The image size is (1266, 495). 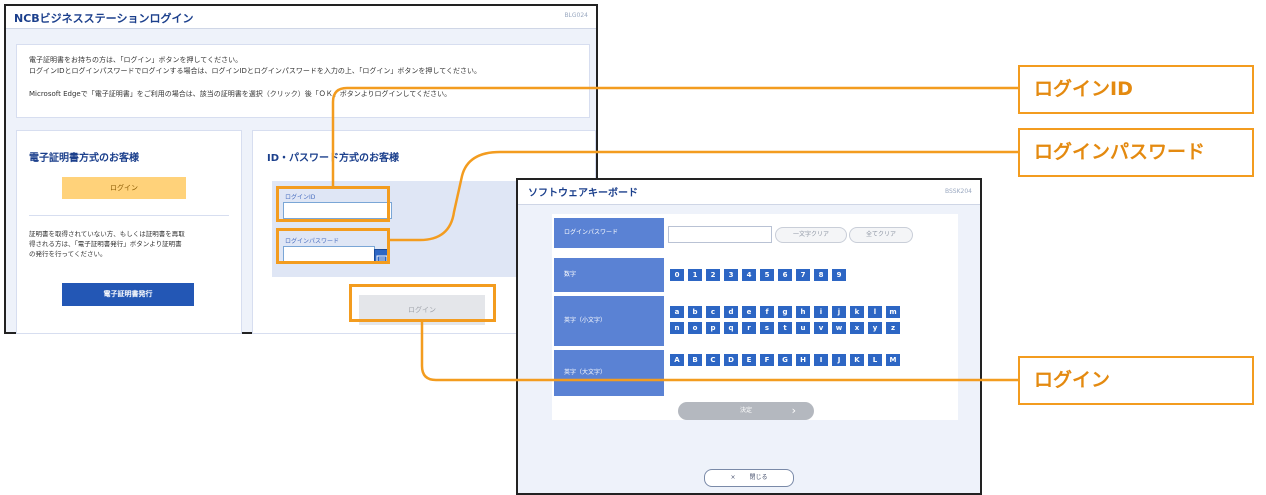 I want to click on callout-login-password: ログインパスワード, so click(x=1136, y=152).